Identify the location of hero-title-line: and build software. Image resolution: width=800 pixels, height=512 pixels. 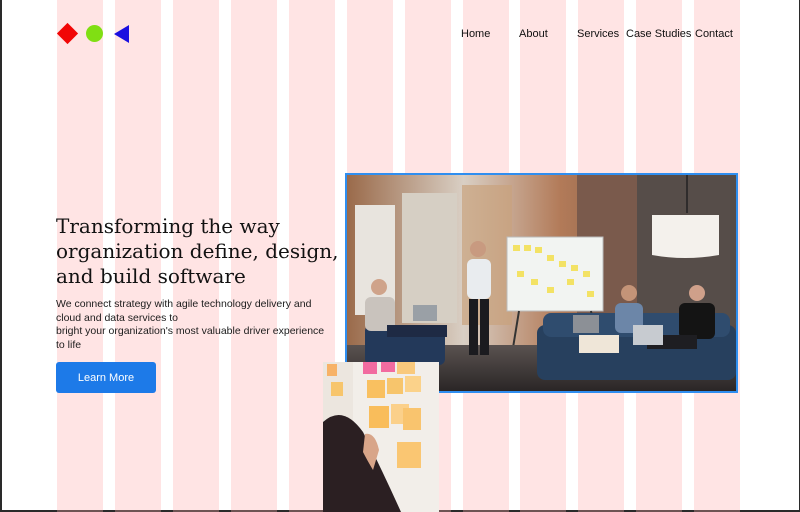
(151, 276).